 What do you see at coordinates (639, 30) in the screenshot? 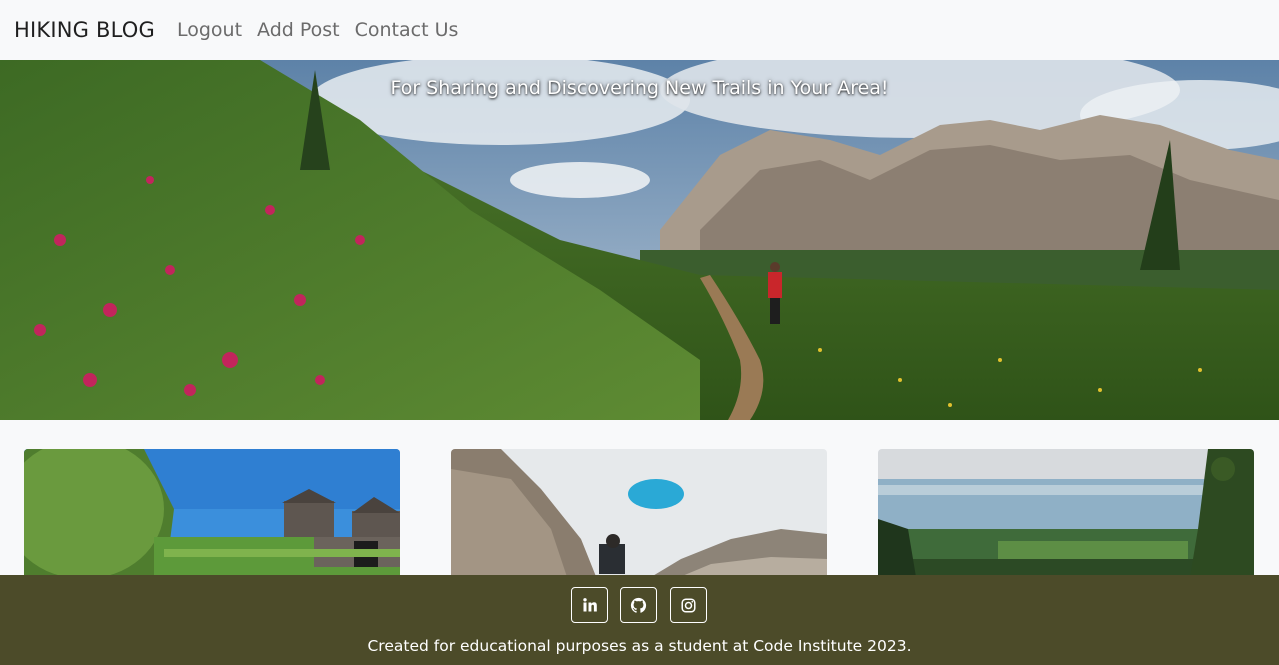
I see `navbar: HIKING BLOG Logout Add Post Contact Us` at bounding box center [639, 30].